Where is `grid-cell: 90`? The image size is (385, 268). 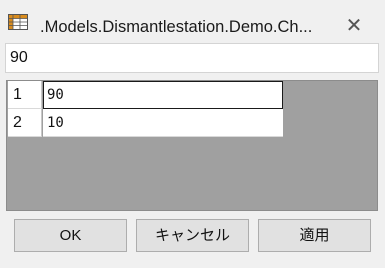 grid-cell: 90 is located at coordinates (163, 95).